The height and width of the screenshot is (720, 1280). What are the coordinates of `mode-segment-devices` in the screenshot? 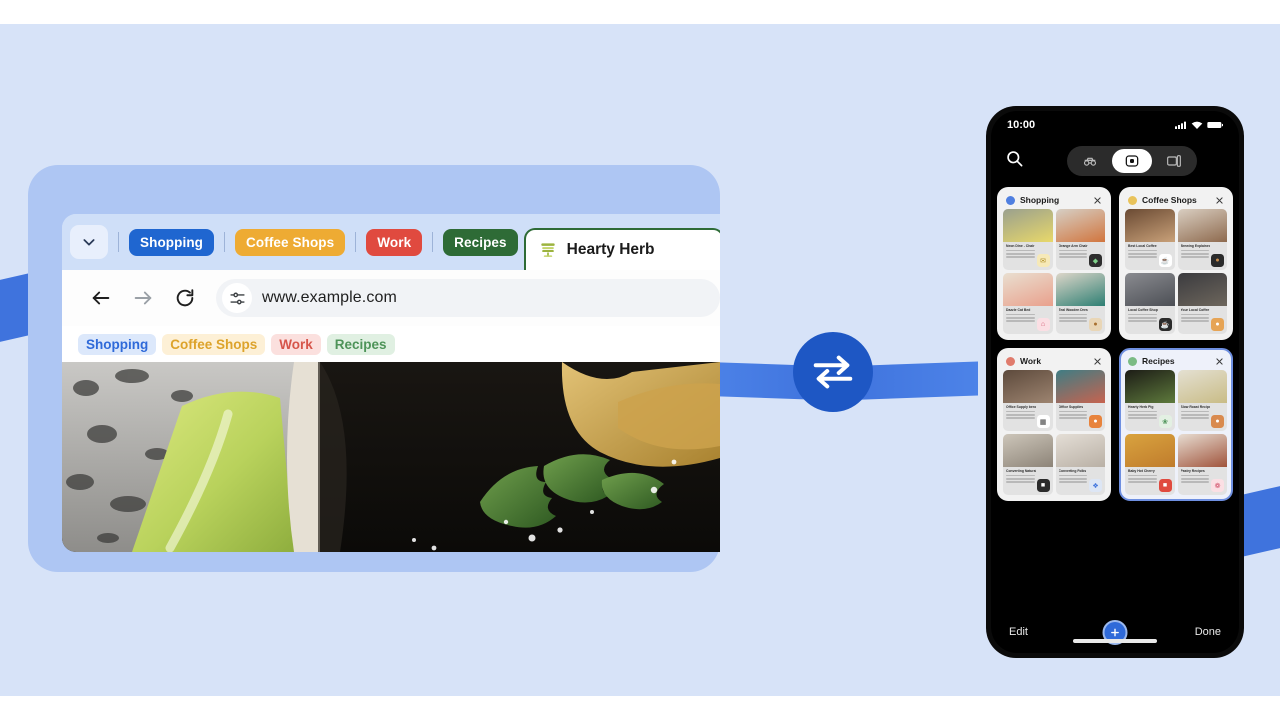 It's located at (1174, 161).